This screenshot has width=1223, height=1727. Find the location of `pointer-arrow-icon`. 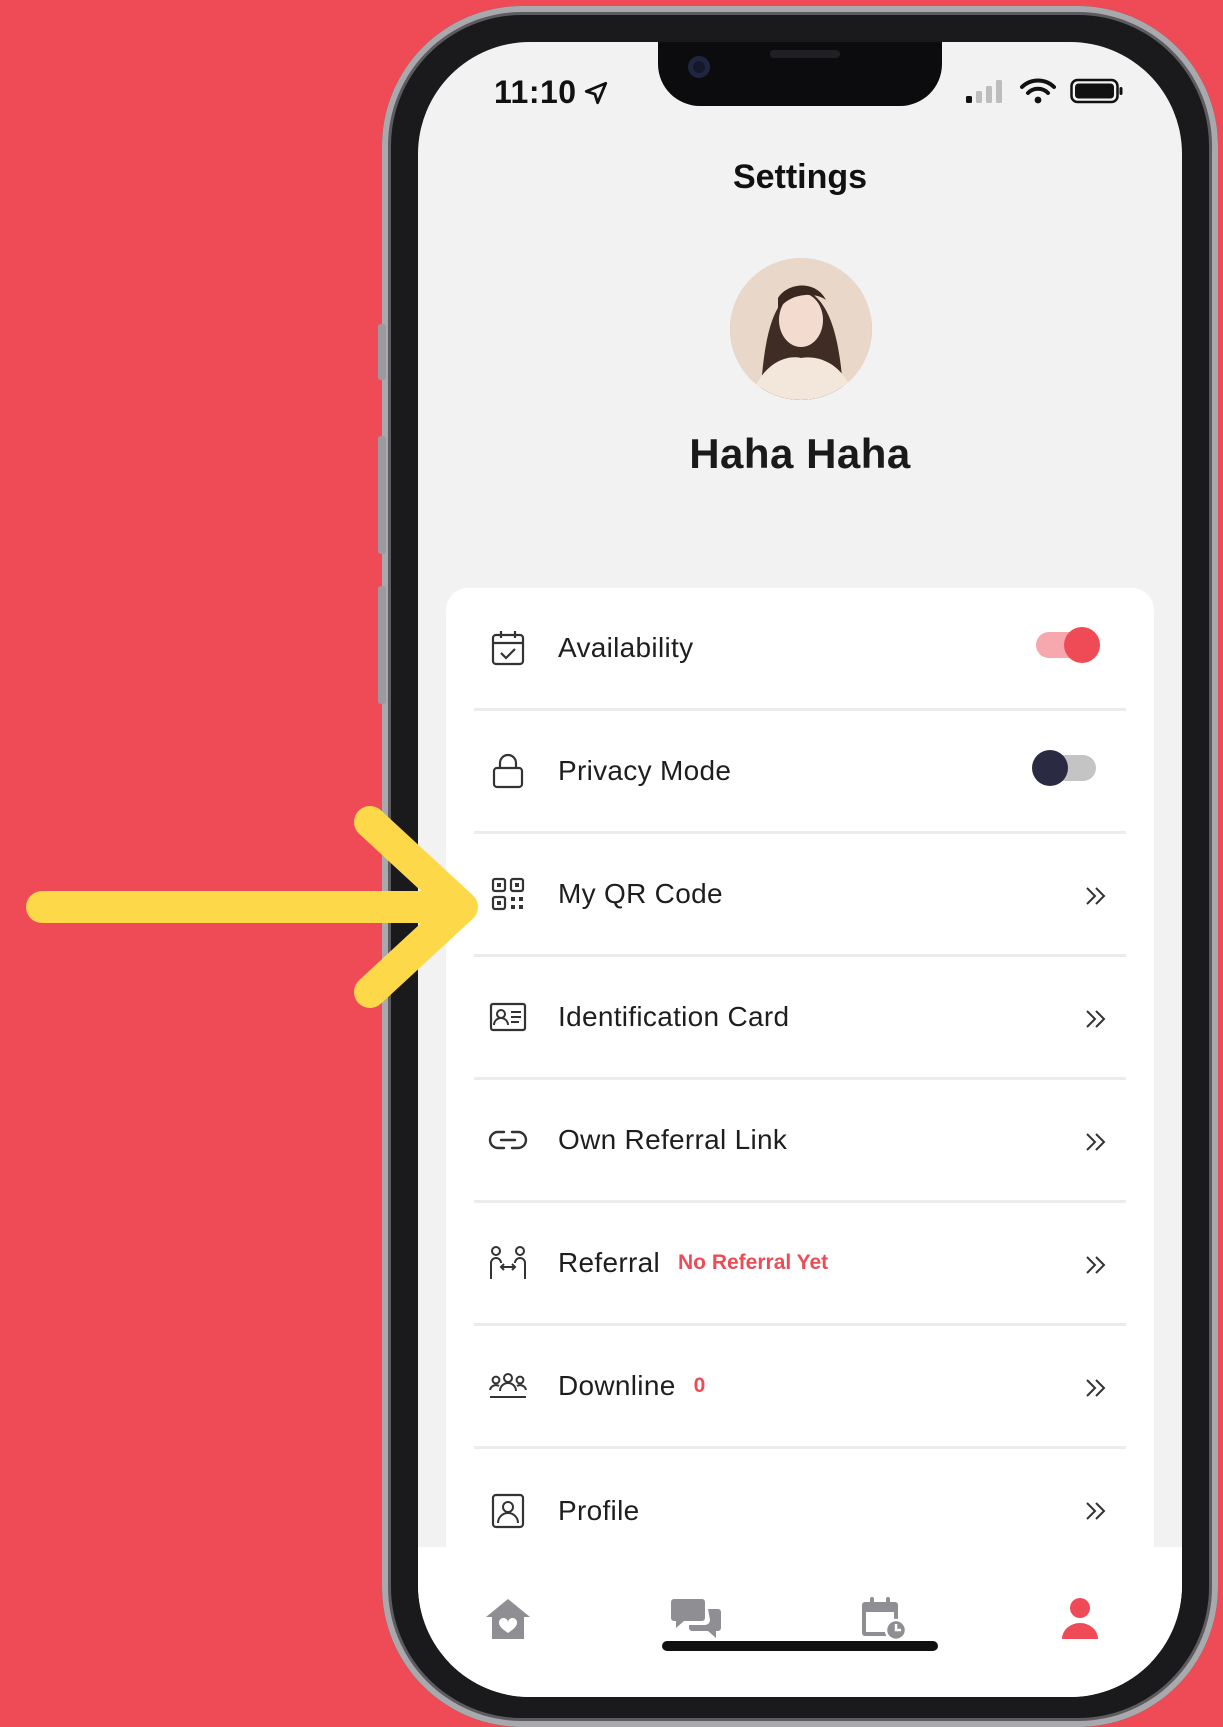

pointer-arrow-icon is located at coordinates (252, 907).